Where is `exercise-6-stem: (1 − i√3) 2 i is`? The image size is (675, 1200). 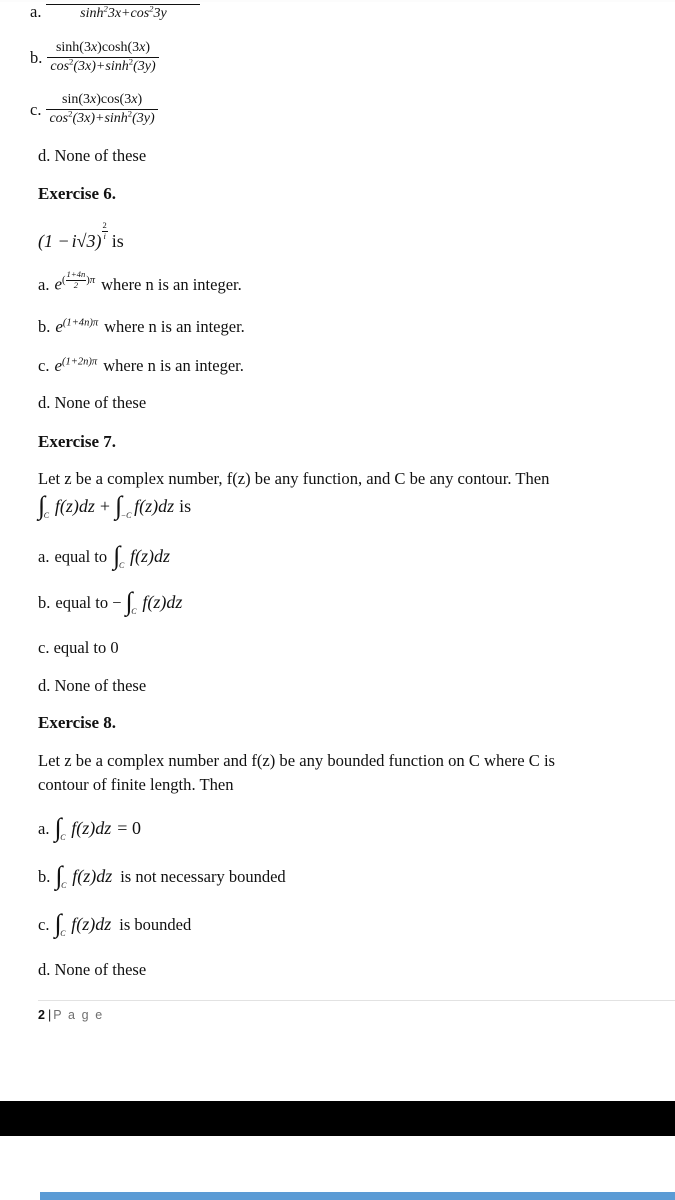 exercise-6-stem: (1 − i√3) 2 i is is located at coordinates (81, 236).